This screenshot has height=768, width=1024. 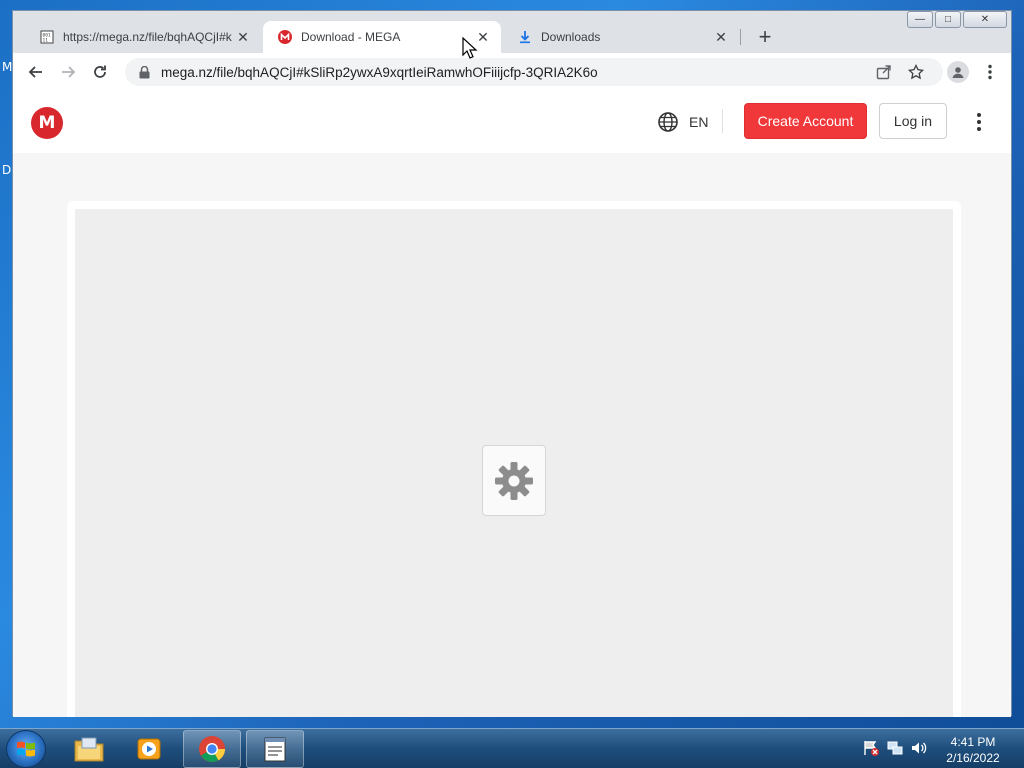 What do you see at coordinates (47, 123) in the screenshot?
I see `mega-logo: M` at bounding box center [47, 123].